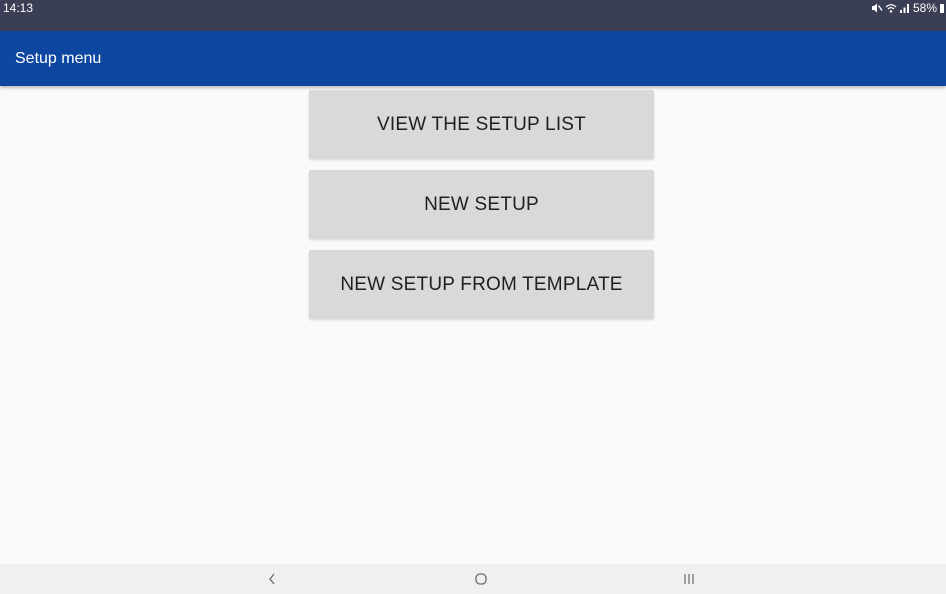 The width and height of the screenshot is (946, 594). What do you see at coordinates (891, 8) in the screenshot?
I see `wifi-icon` at bounding box center [891, 8].